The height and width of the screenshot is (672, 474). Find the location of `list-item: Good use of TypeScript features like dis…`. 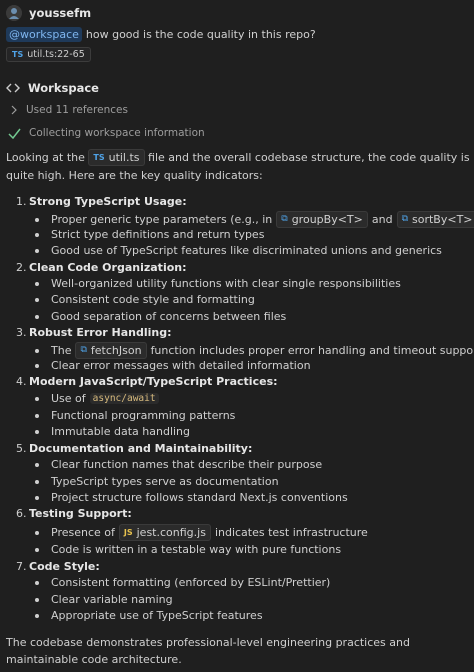

list-item: Good use of TypeScript features like dis… is located at coordinates (238, 250).